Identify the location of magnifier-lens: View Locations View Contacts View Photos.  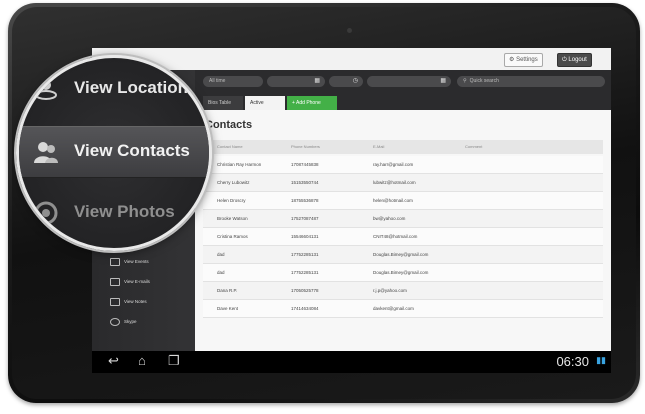
(114, 153).